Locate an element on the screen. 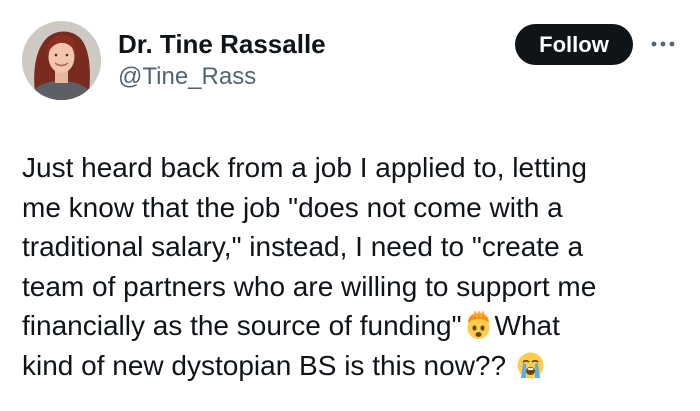 This screenshot has height=411, width=700. author-info: Dr. Tine Rassalle @Tine_Rass is located at coordinates (222, 60).